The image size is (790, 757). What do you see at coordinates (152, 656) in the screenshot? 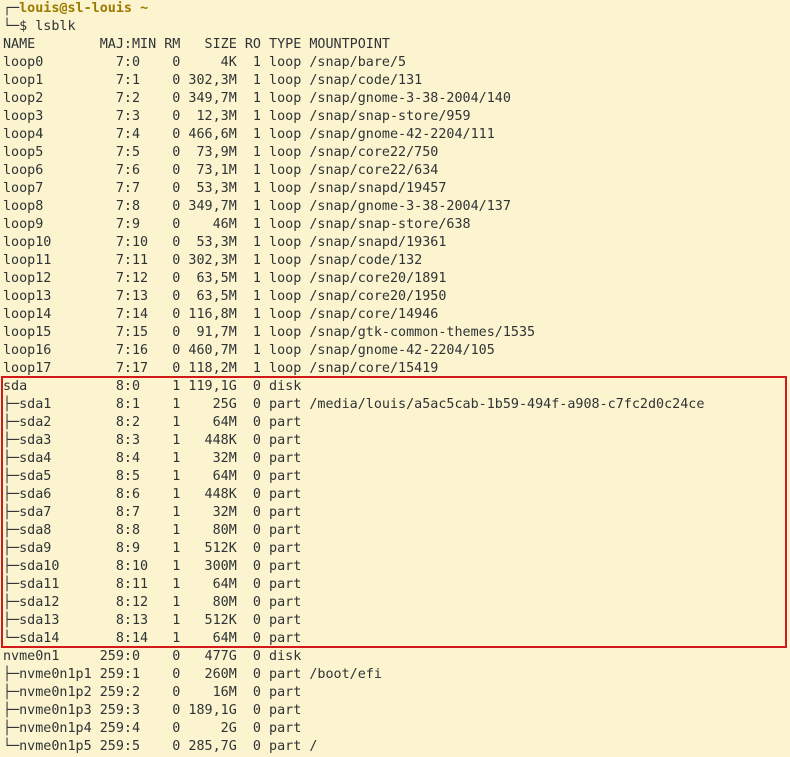
I see `table-row: nvme0n1 259:0 0 477G 0 disk` at bounding box center [152, 656].